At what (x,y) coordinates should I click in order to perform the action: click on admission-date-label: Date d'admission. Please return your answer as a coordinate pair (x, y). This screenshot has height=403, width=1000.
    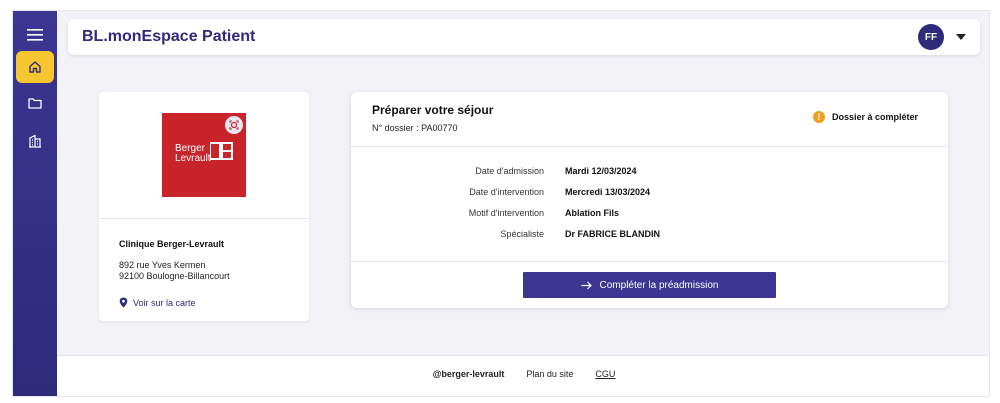
    Looking at the image, I should click on (509, 171).